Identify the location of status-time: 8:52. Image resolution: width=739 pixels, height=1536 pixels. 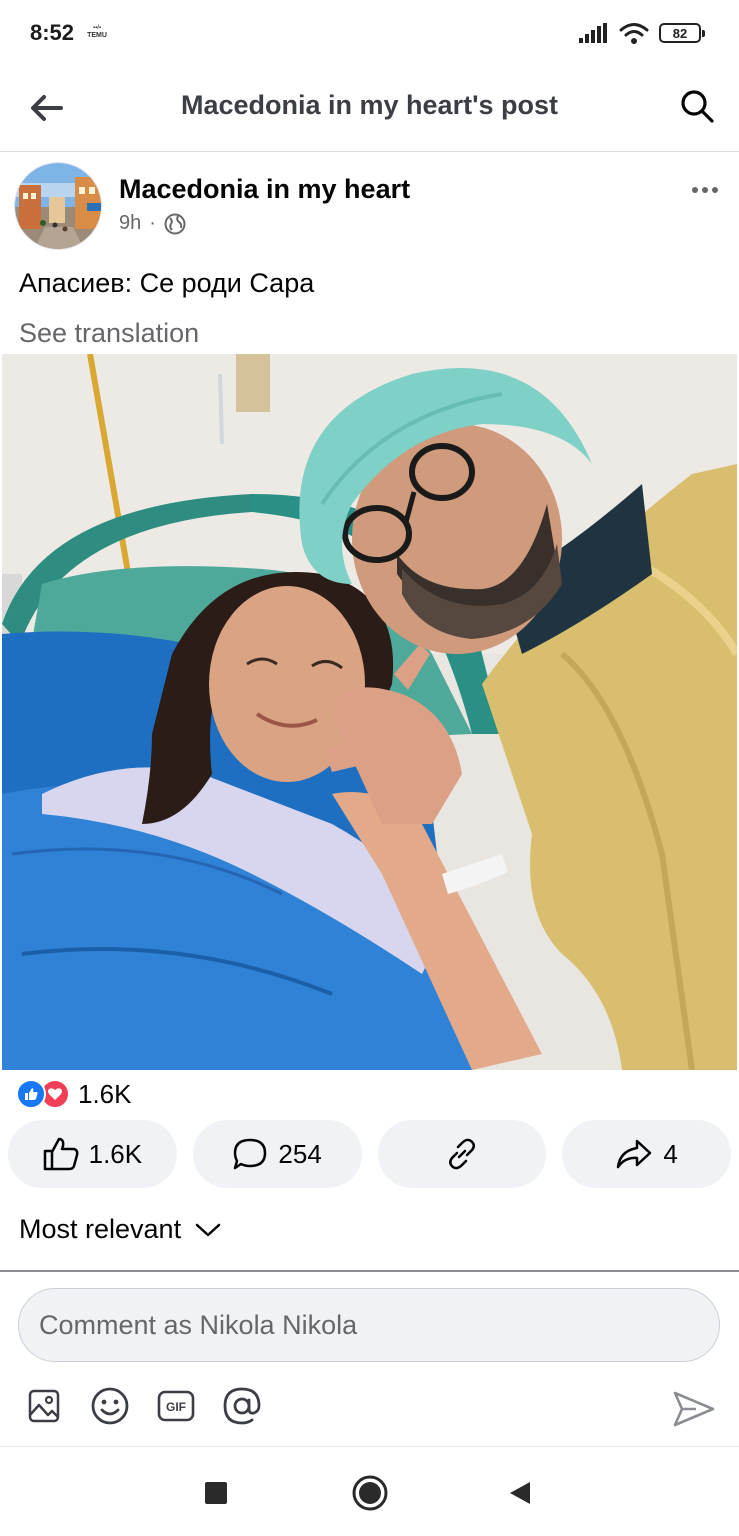
(52, 32).